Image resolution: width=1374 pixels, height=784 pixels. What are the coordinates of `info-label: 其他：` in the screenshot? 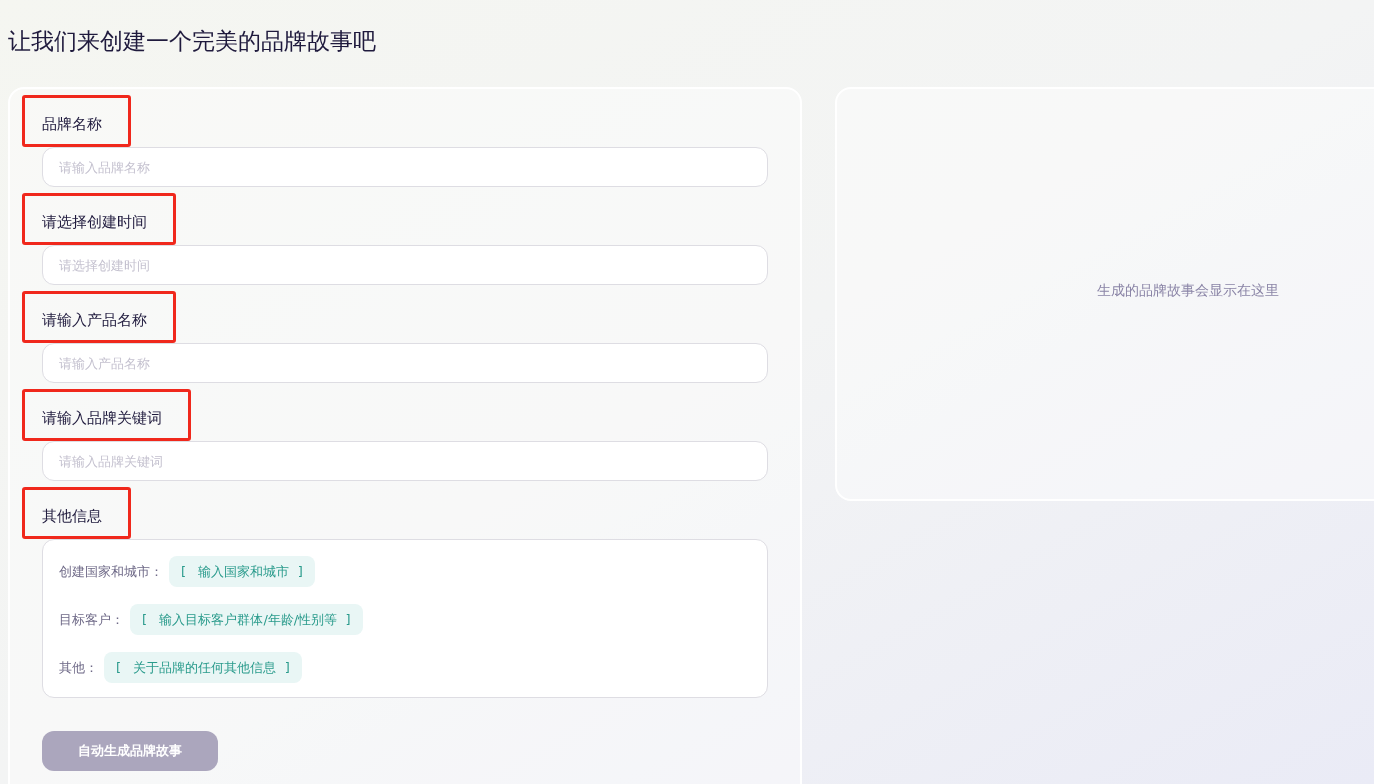 It's located at (78, 667).